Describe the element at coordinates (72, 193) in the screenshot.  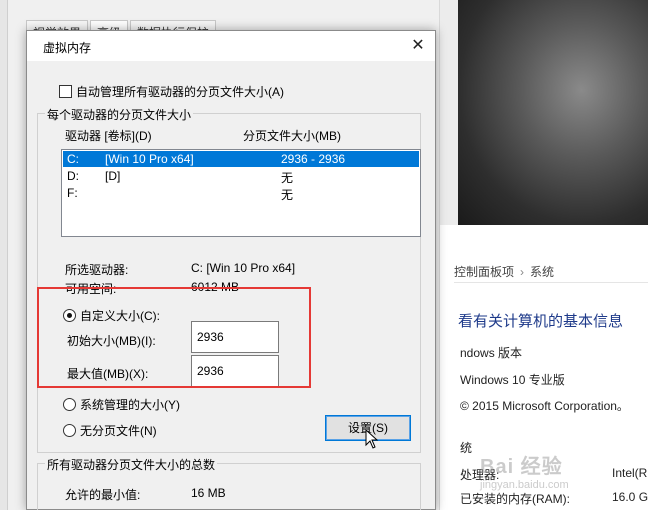
I see `drive-letter: F:` at that location.